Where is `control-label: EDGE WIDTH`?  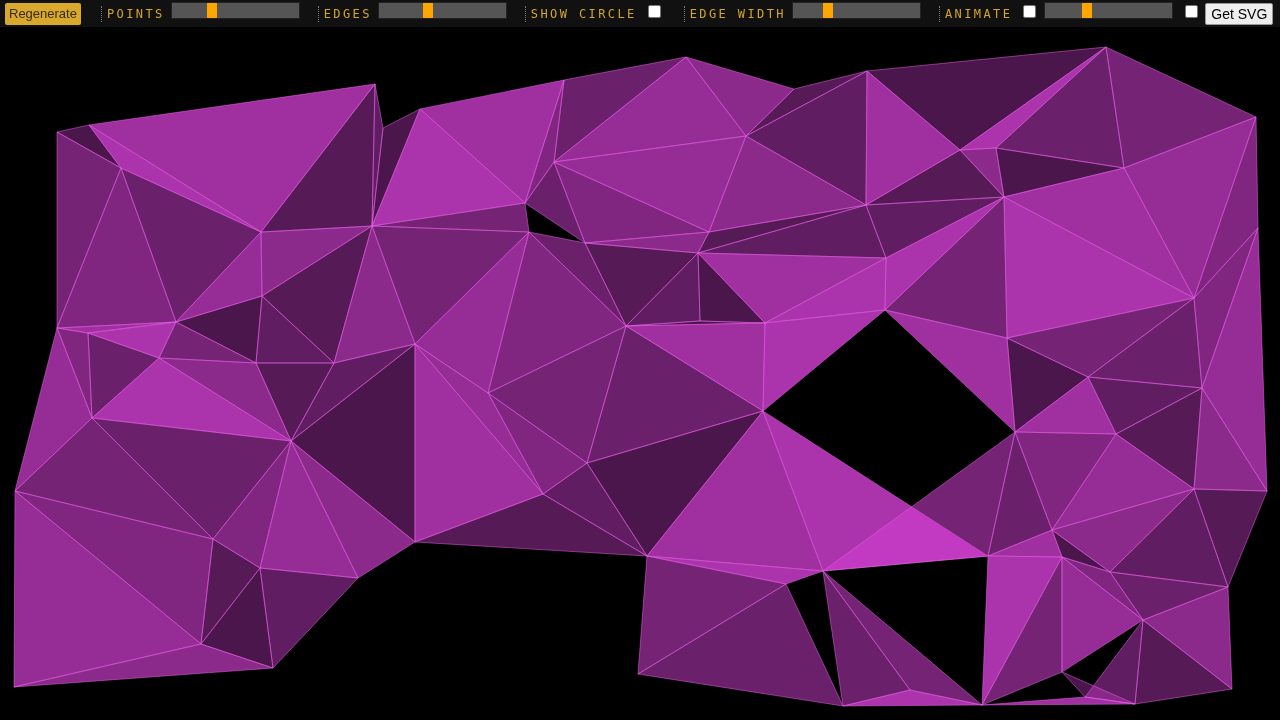 control-label: EDGE WIDTH is located at coordinates (737, 13).